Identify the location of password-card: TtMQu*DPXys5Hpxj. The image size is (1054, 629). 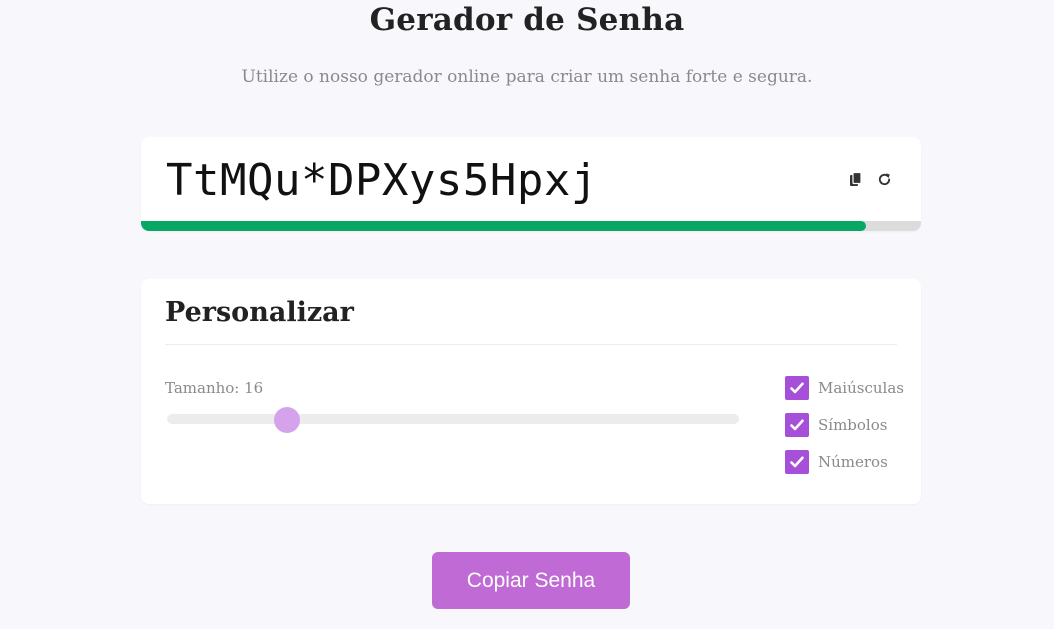
(531, 184).